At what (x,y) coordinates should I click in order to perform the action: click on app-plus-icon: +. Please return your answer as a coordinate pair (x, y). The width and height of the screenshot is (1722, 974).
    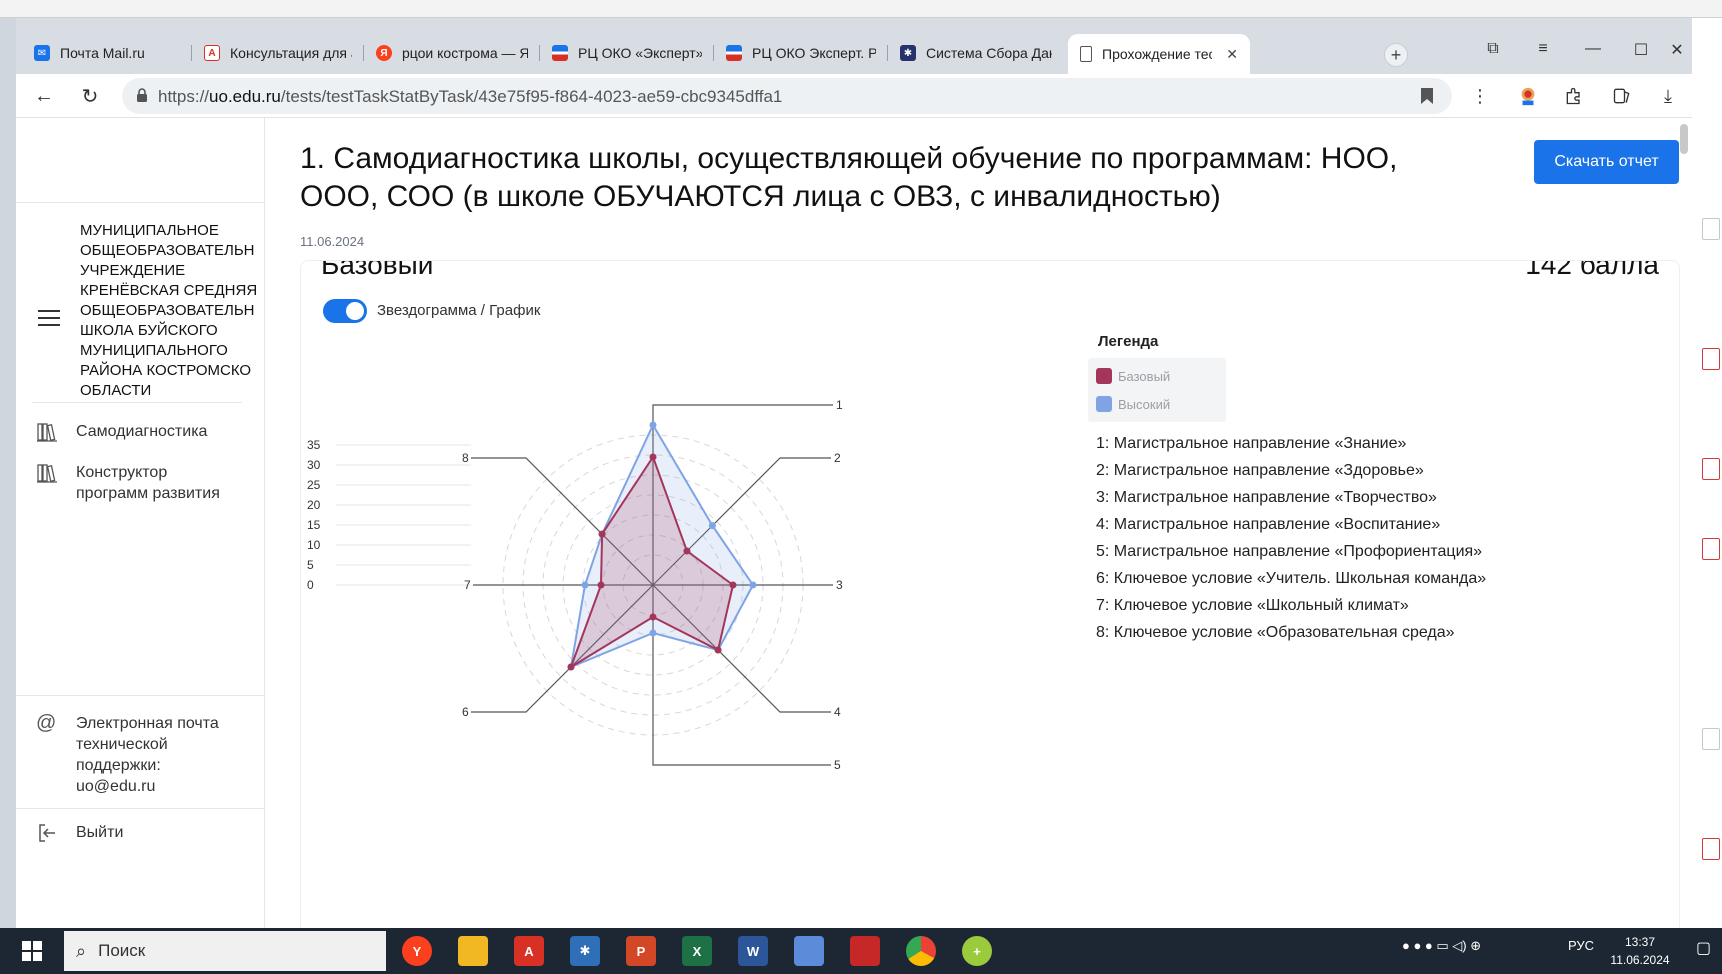
    Looking at the image, I should click on (977, 951).